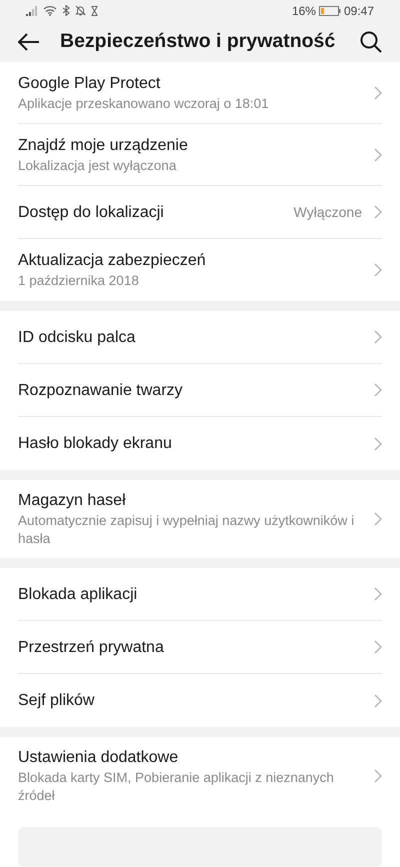 Image resolution: width=400 pixels, height=867 pixels. I want to click on battery-icon, so click(329, 11).